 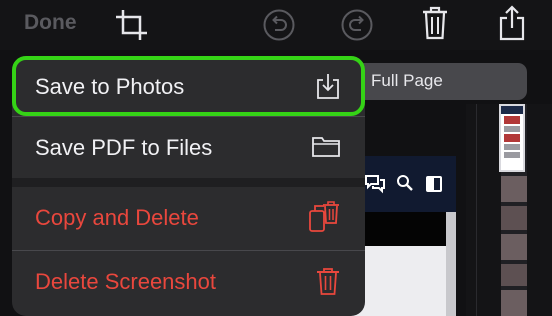 What do you see at coordinates (407, 80) in the screenshot?
I see `full-page-label: Full Page` at bounding box center [407, 80].